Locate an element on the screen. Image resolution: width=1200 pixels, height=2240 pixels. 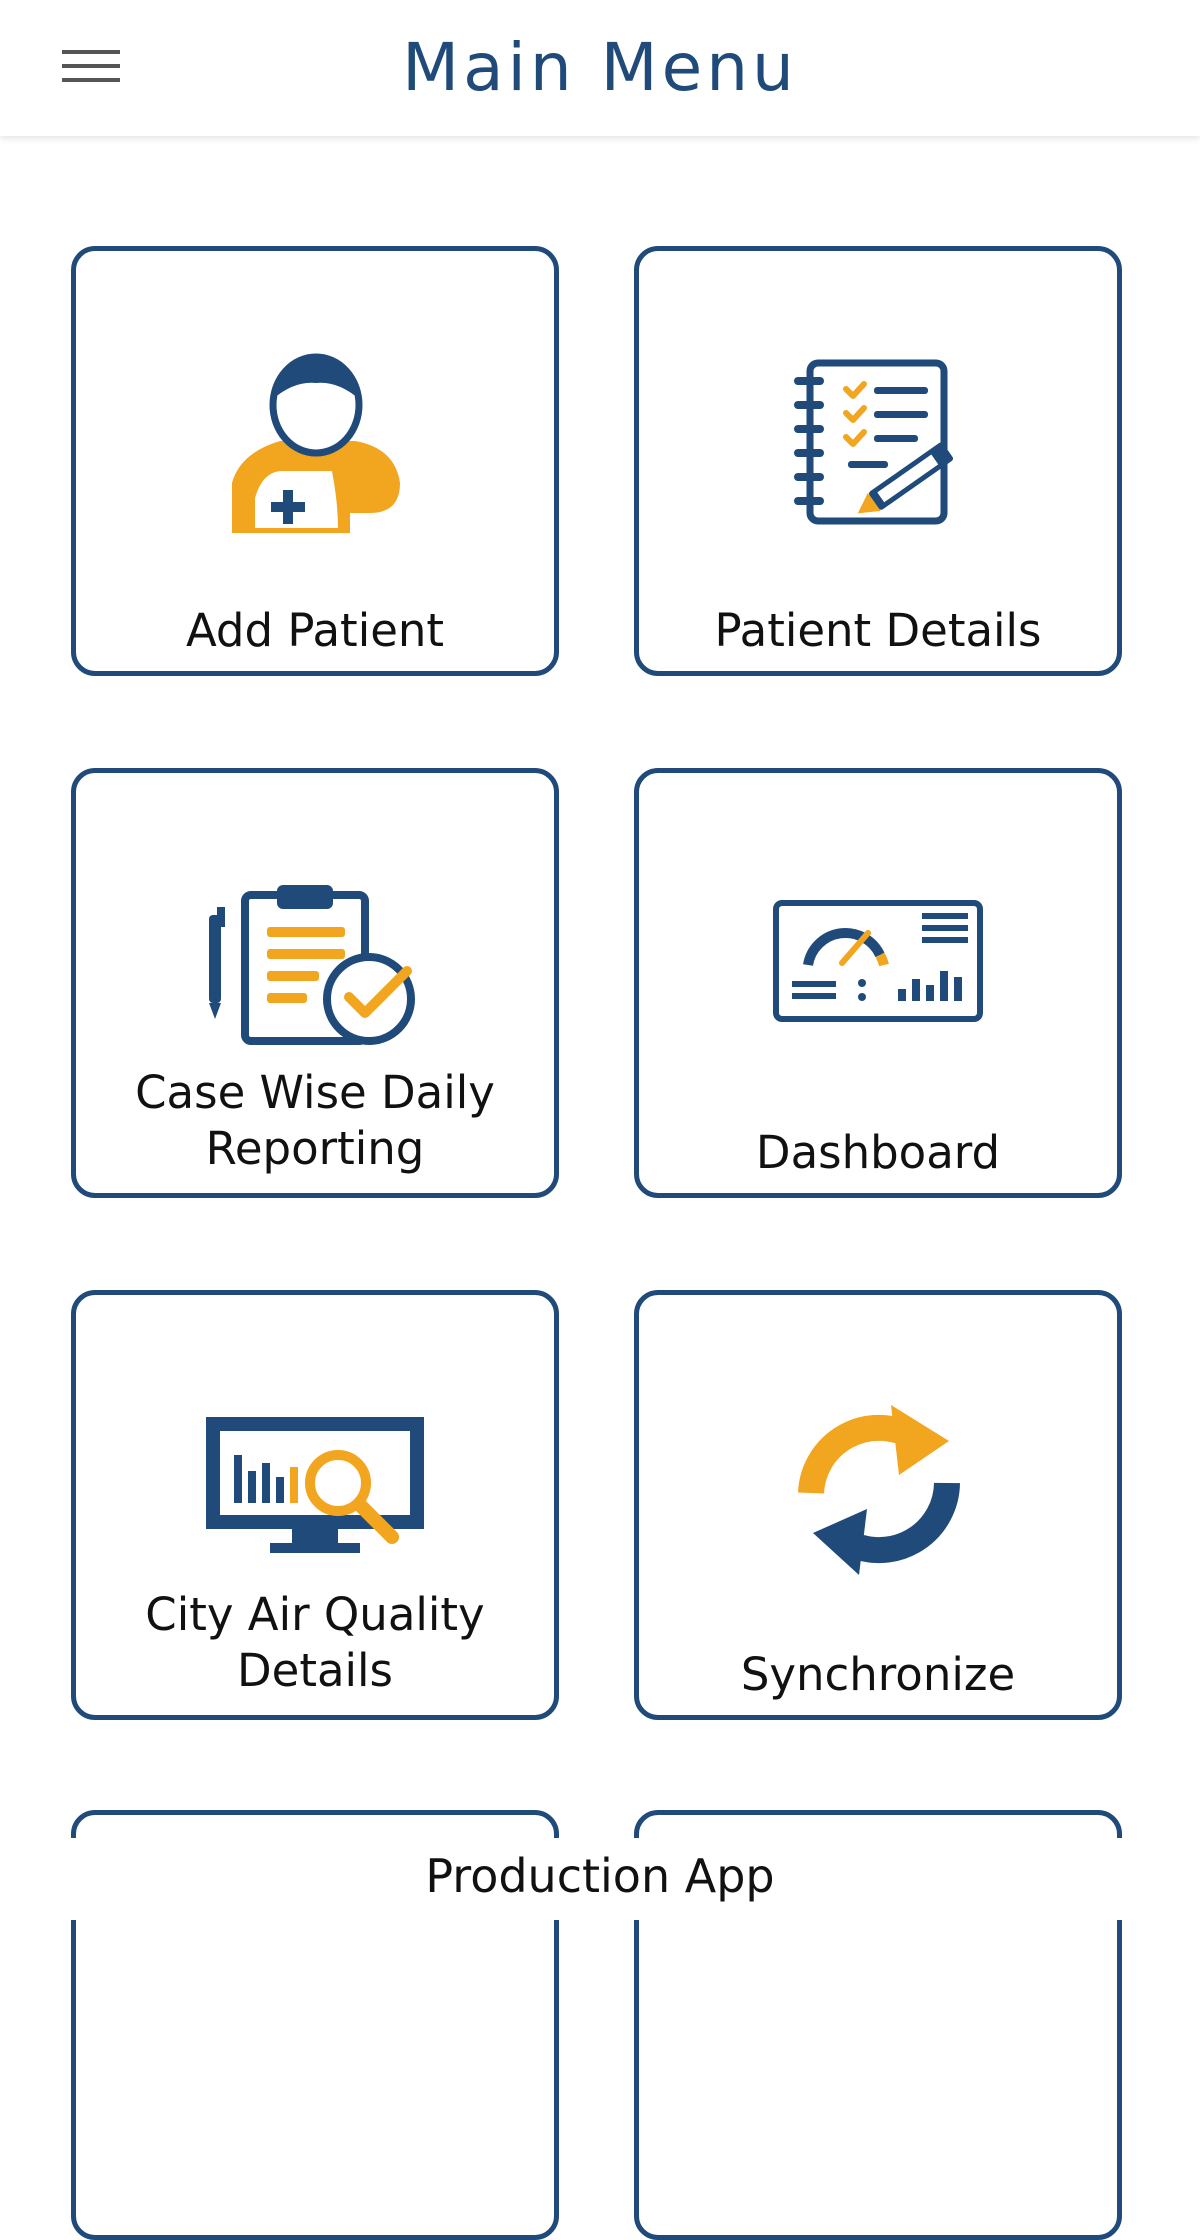
page-title: Main Menu is located at coordinates (600, 67).